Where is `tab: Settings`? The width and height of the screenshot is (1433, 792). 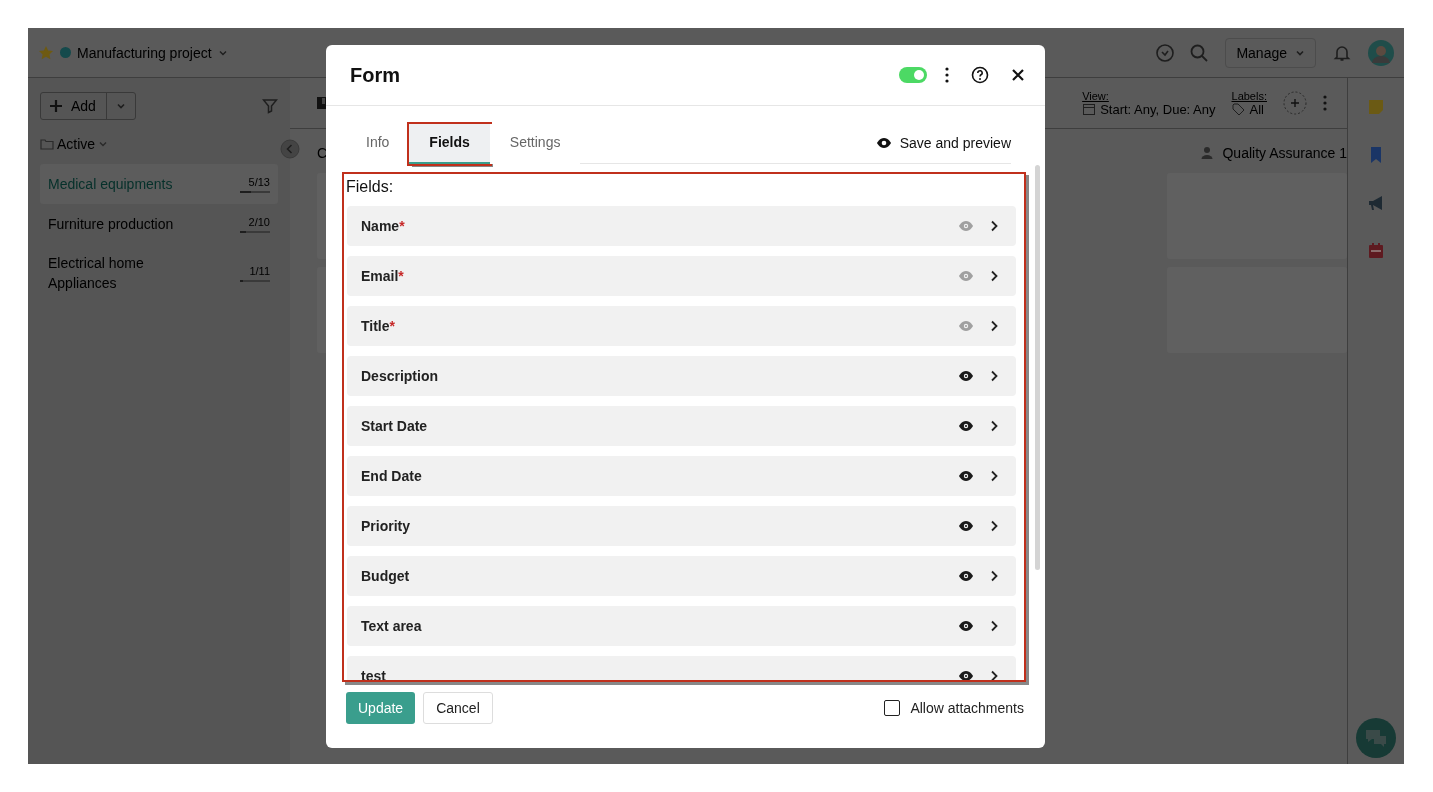
tab: Settings is located at coordinates (535, 144).